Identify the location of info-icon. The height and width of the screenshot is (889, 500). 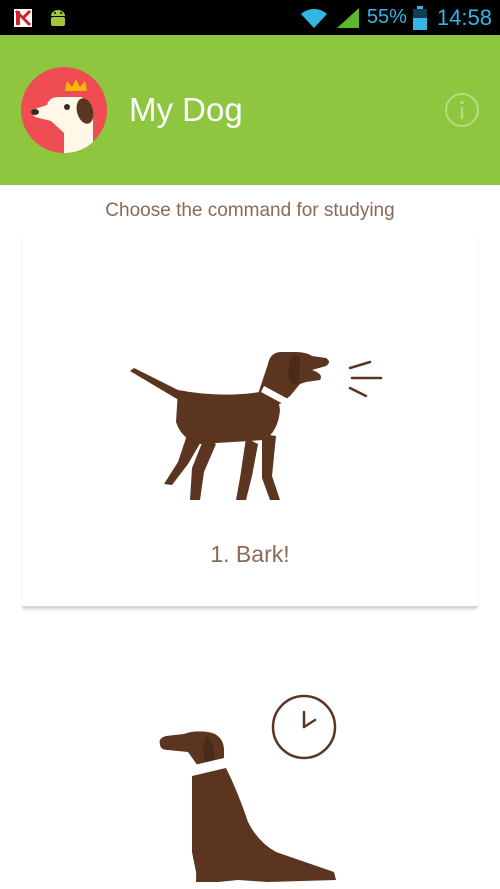
(462, 110).